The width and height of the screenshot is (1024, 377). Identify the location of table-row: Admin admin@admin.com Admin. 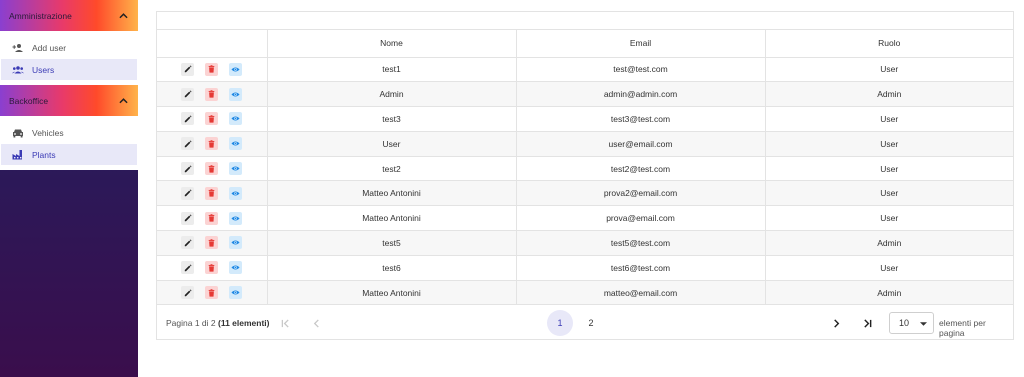
(585, 94).